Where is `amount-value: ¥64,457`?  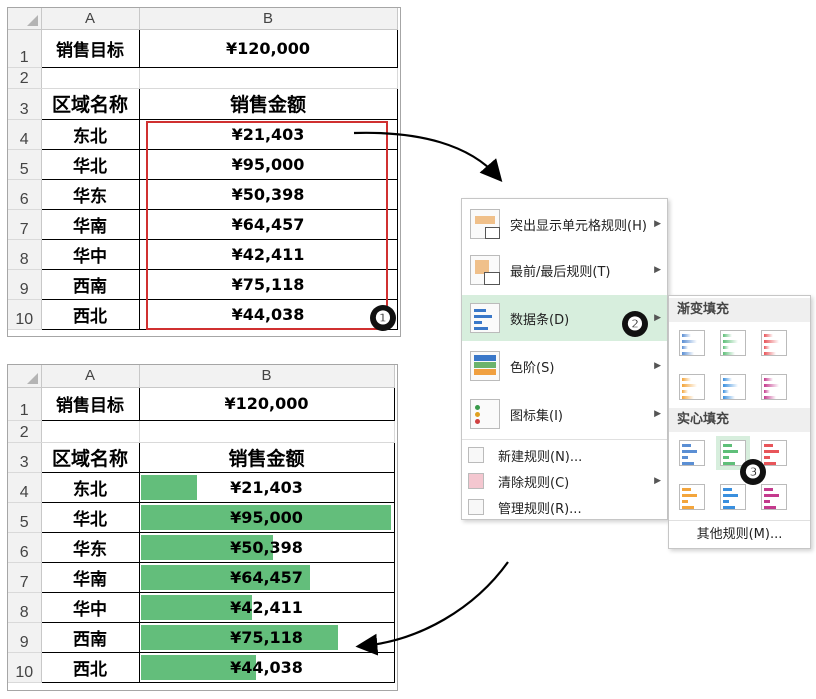
amount-value: ¥64,457 is located at coordinates (266, 577).